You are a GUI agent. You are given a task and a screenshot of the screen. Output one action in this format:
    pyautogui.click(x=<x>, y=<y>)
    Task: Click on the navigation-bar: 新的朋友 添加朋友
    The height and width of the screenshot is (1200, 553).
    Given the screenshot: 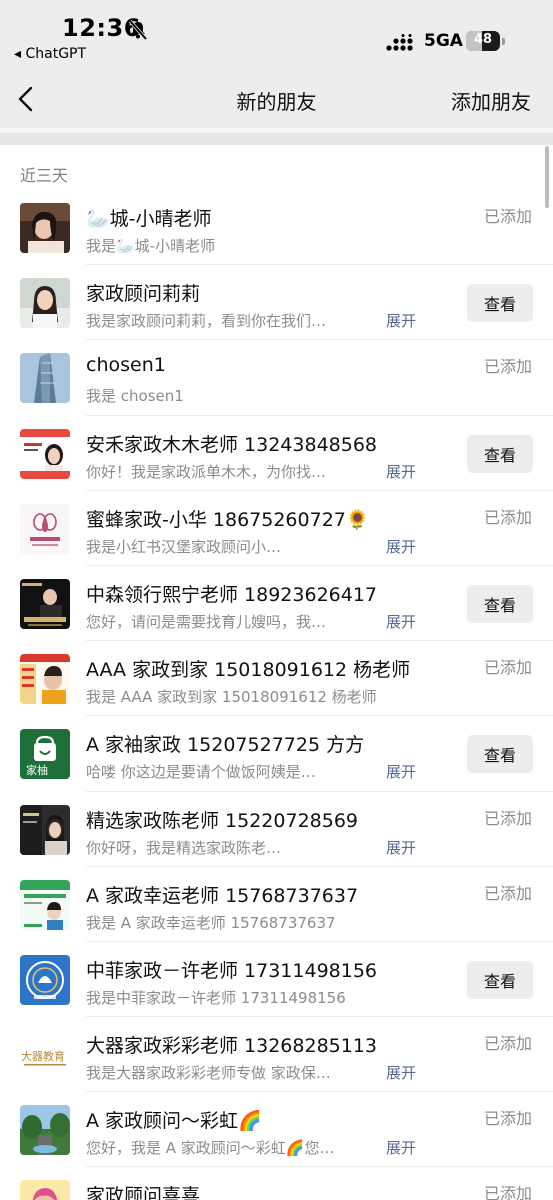 What is the action you would take?
    pyautogui.click(x=276, y=99)
    